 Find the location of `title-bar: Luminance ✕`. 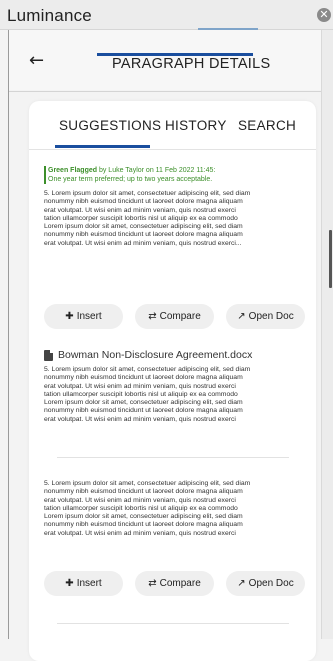

title-bar: Luminance ✕ is located at coordinates (166, 15).